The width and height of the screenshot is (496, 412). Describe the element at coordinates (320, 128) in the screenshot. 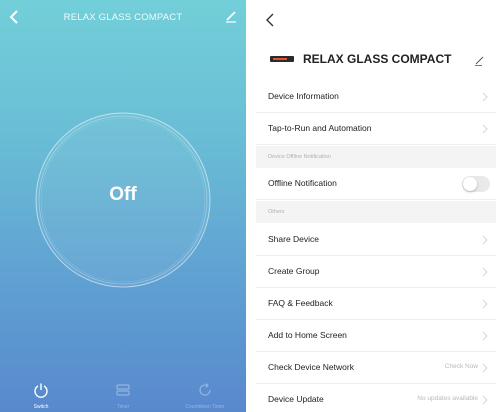

I see `tap-to-run-label: Tap-to-Run and Automation` at that location.